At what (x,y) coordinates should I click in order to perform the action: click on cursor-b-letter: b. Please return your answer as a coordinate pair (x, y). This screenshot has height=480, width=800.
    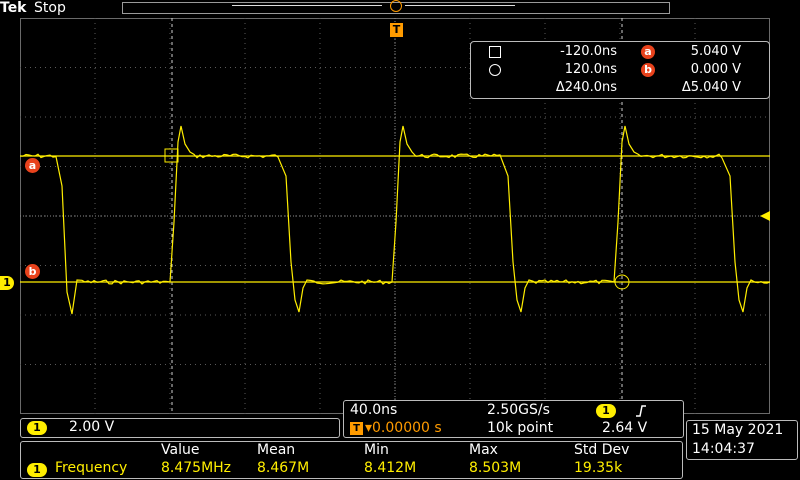
    Looking at the image, I should click on (648, 70).